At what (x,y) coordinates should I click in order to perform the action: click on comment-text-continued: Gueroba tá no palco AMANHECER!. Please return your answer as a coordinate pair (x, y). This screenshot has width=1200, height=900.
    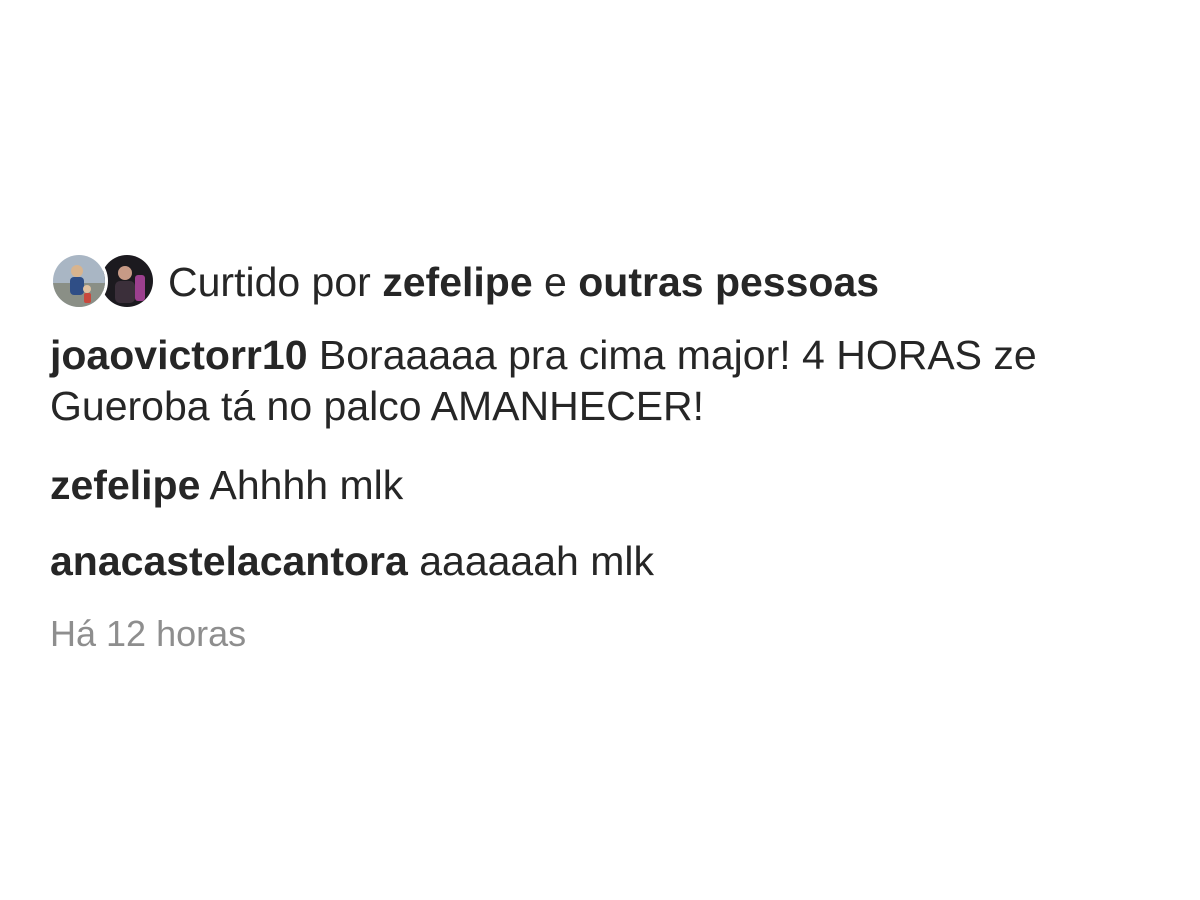
    Looking at the image, I should click on (377, 406).